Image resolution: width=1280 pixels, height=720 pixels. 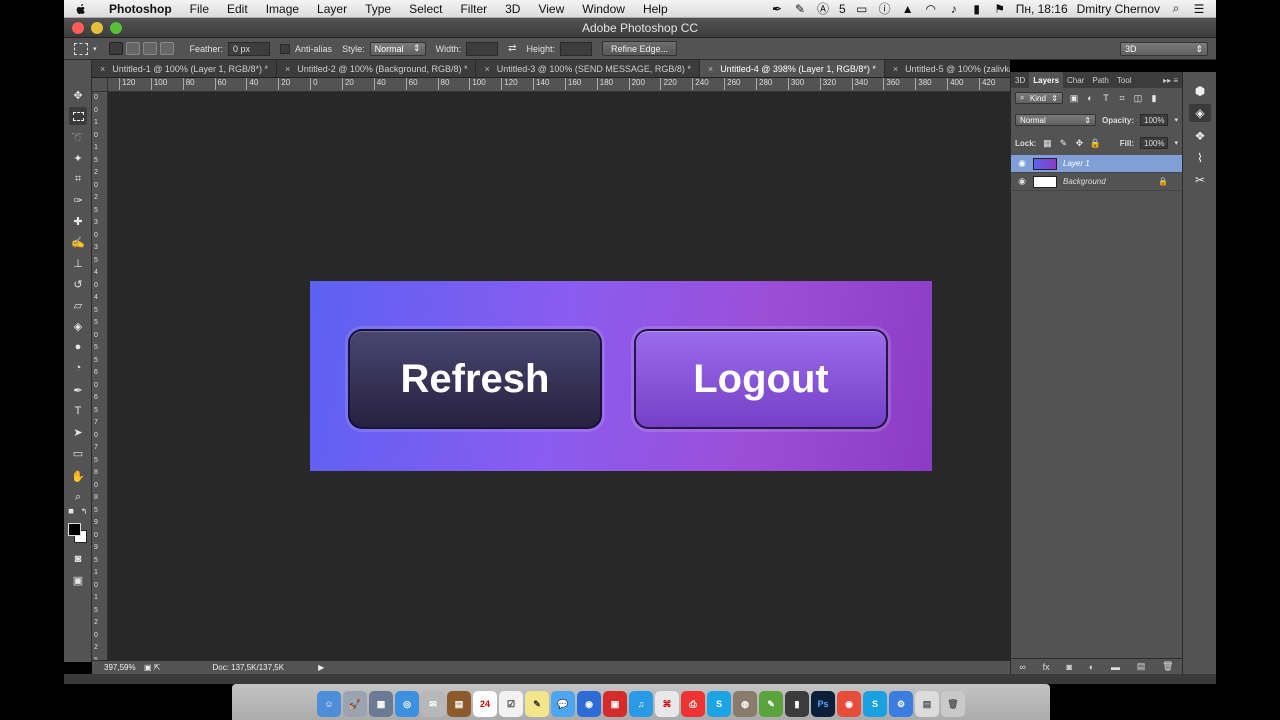 What do you see at coordinates (908, 9) in the screenshot?
I see `airplay-icon: ▲` at bounding box center [908, 9].